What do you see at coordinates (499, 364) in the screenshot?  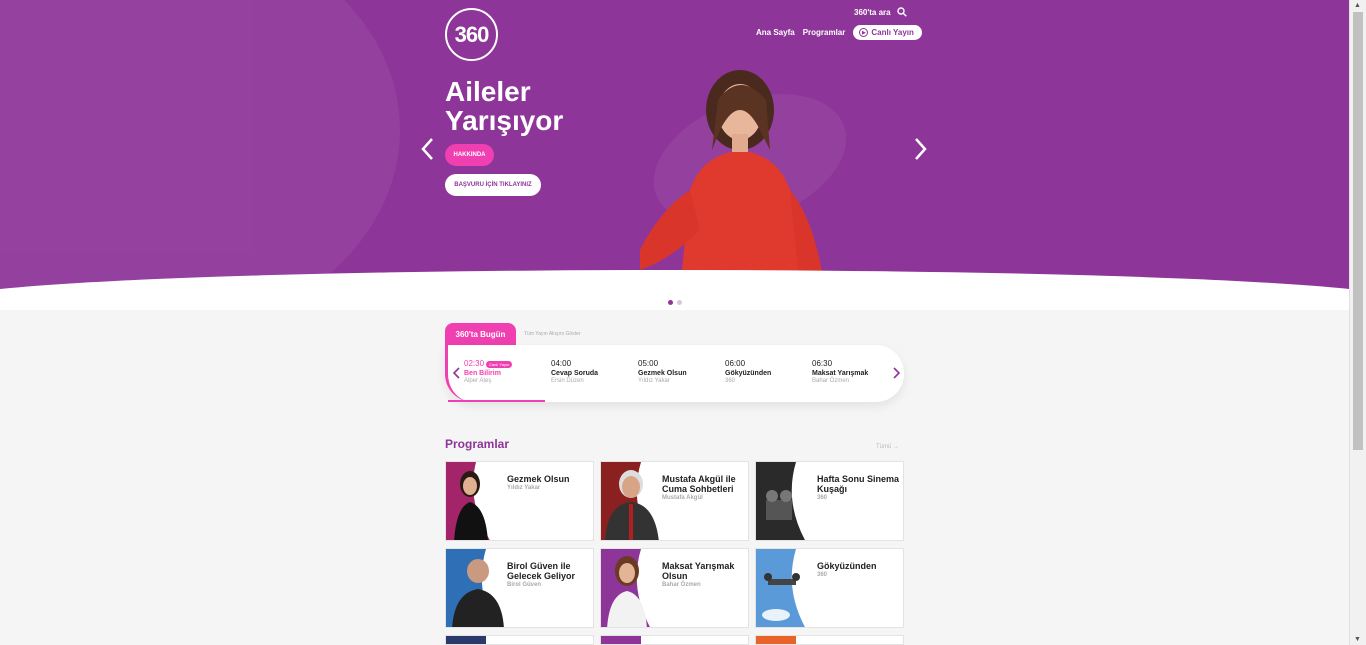 I see `live-badge: Canlı Yayın` at bounding box center [499, 364].